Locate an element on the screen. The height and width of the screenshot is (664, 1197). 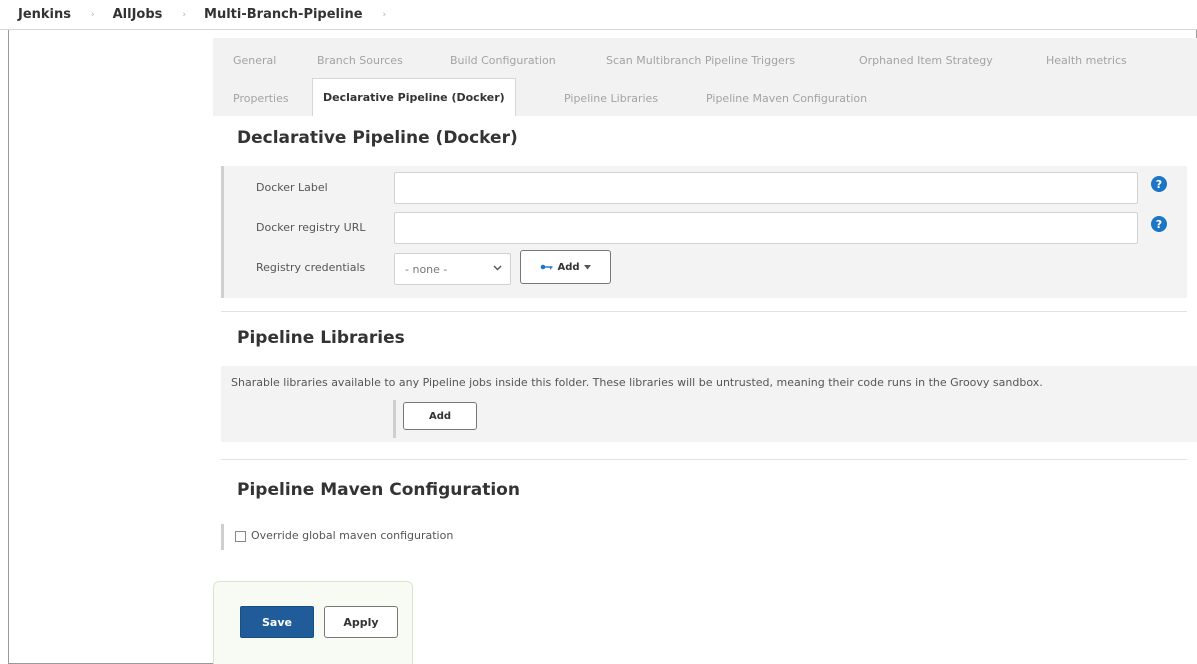
tab-build-configuration: Build Configuration is located at coordinates (503, 60).